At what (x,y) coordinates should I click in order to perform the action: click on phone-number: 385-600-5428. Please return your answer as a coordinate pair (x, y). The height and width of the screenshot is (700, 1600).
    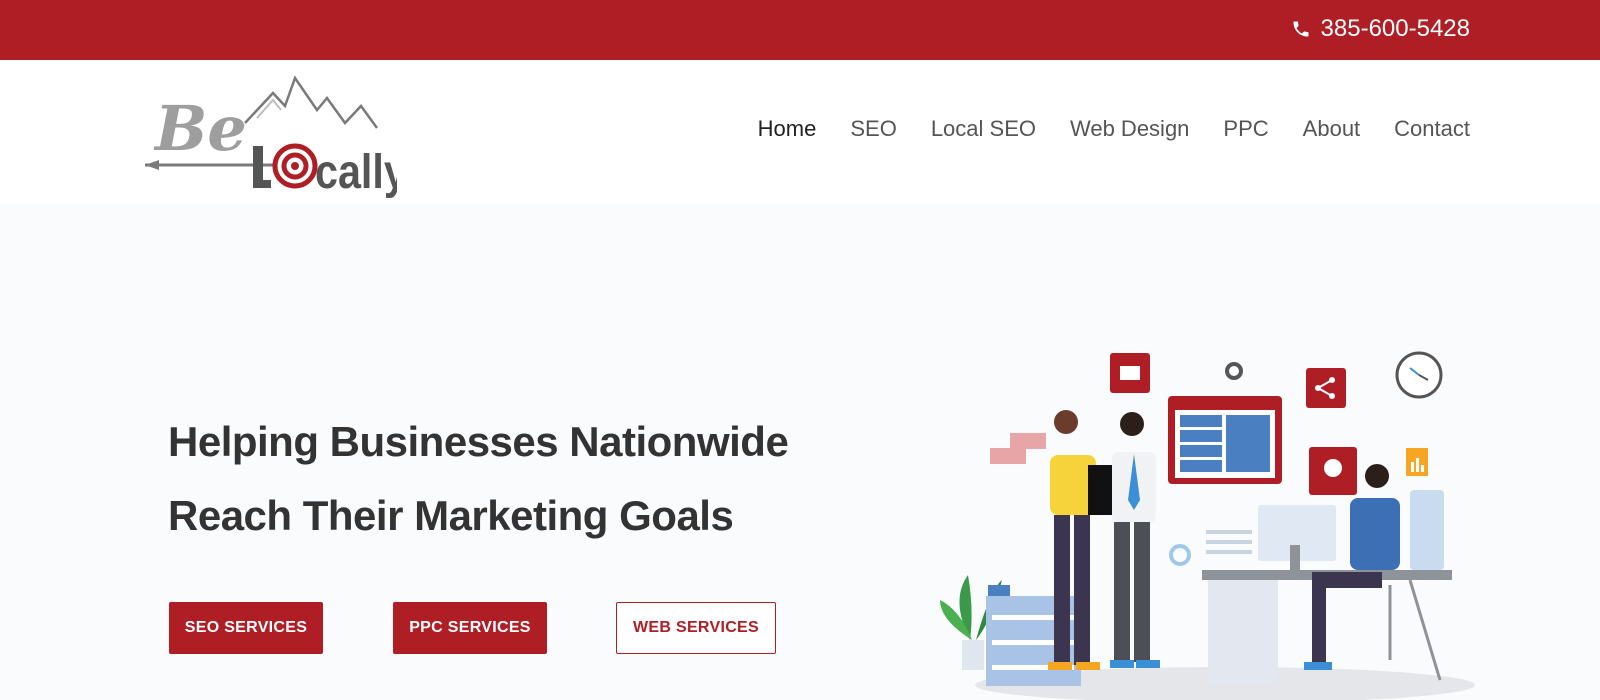
    Looking at the image, I should click on (1395, 28).